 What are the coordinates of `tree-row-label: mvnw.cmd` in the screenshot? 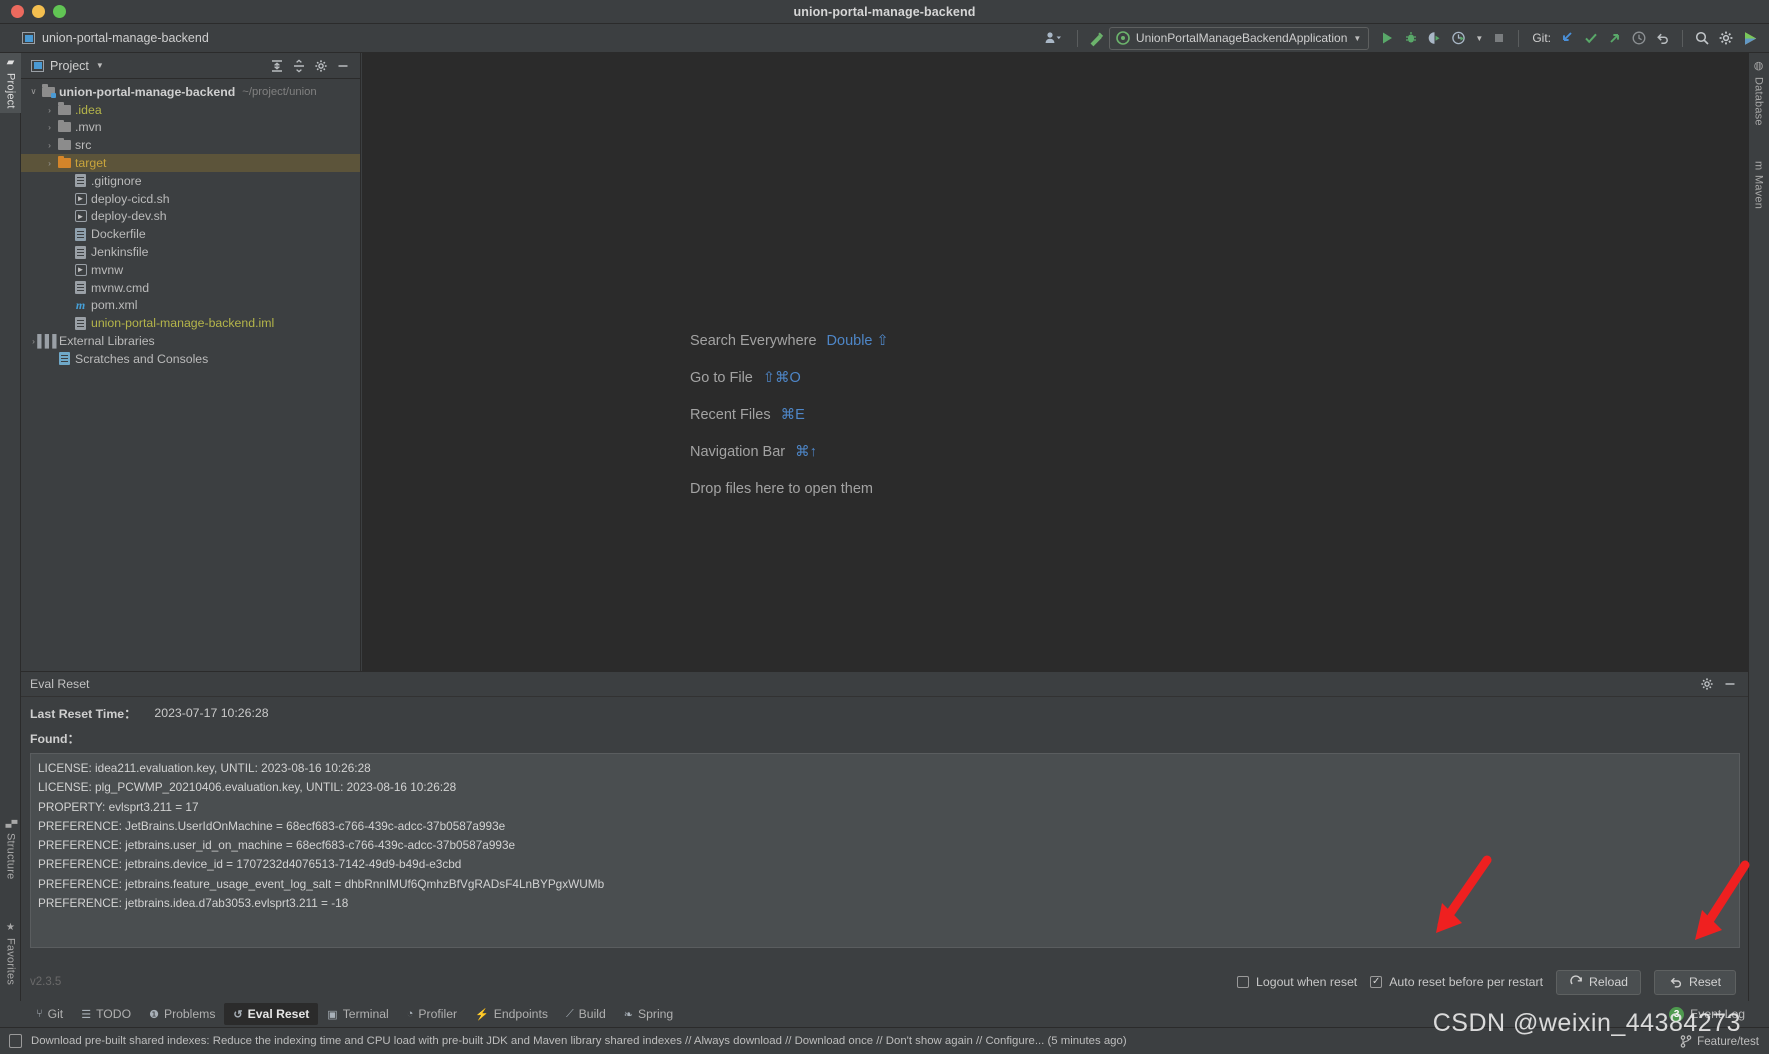 It's located at (120, 287).